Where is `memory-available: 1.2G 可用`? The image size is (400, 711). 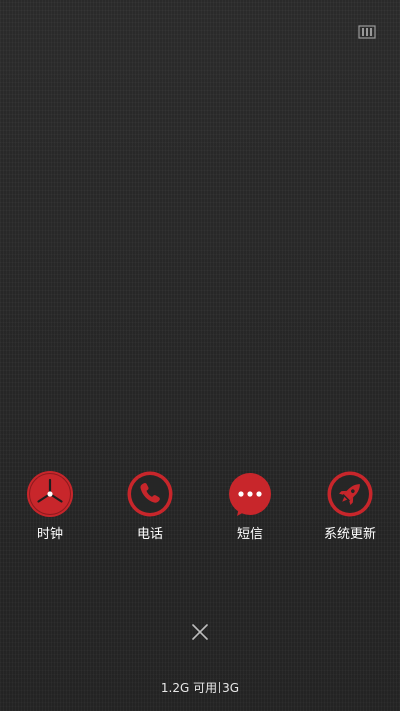 memory-available: 1.2G 可用 is located at coordinates (189, 688).